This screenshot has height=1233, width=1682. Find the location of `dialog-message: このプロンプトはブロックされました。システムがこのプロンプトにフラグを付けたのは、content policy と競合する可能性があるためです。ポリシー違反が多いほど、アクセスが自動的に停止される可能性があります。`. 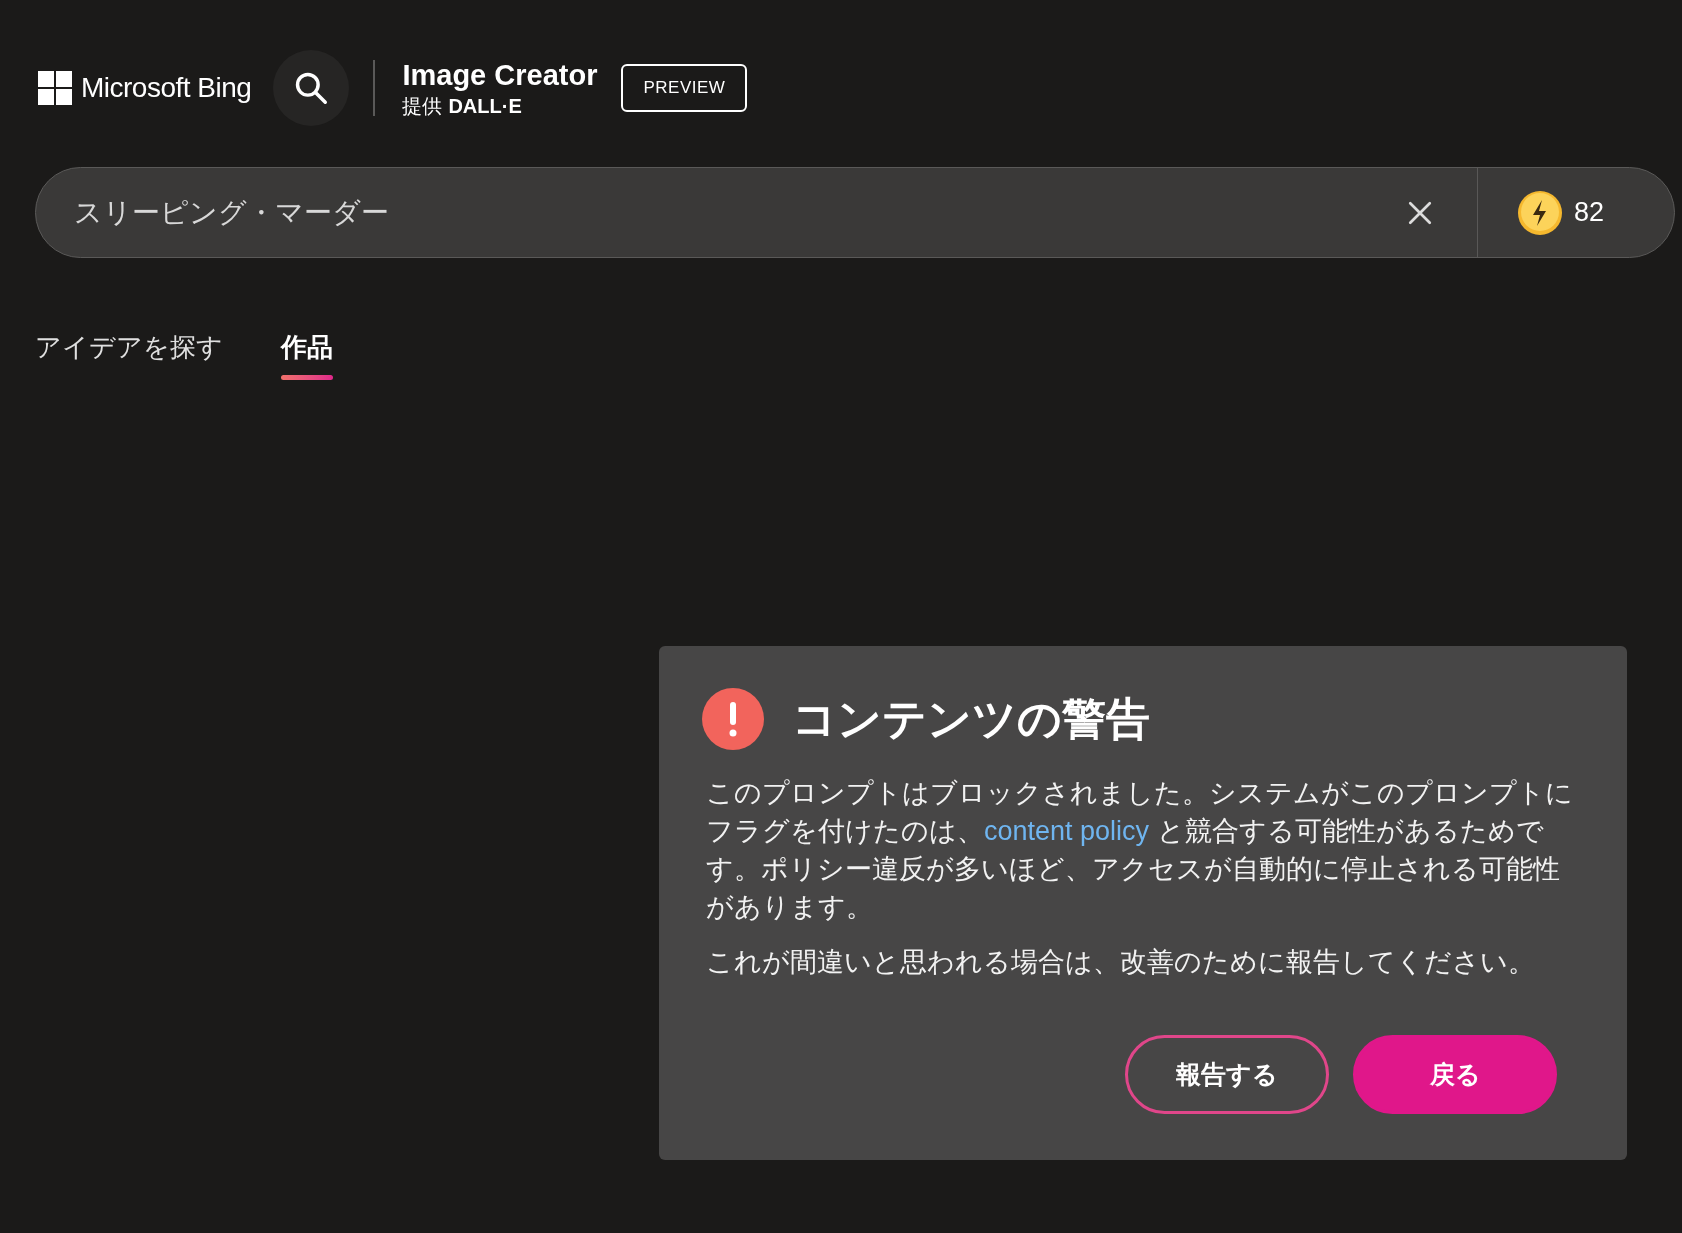

dialog-message: このプロンプトはブロックされました。システムがこのプロンプトにフラグを付けたのは、content policy と競合する可能性があるためです。ポリシー違反が多いほど、アクセスが自動的に停止される可能性があります。 is located at coordinates (1140, 850).